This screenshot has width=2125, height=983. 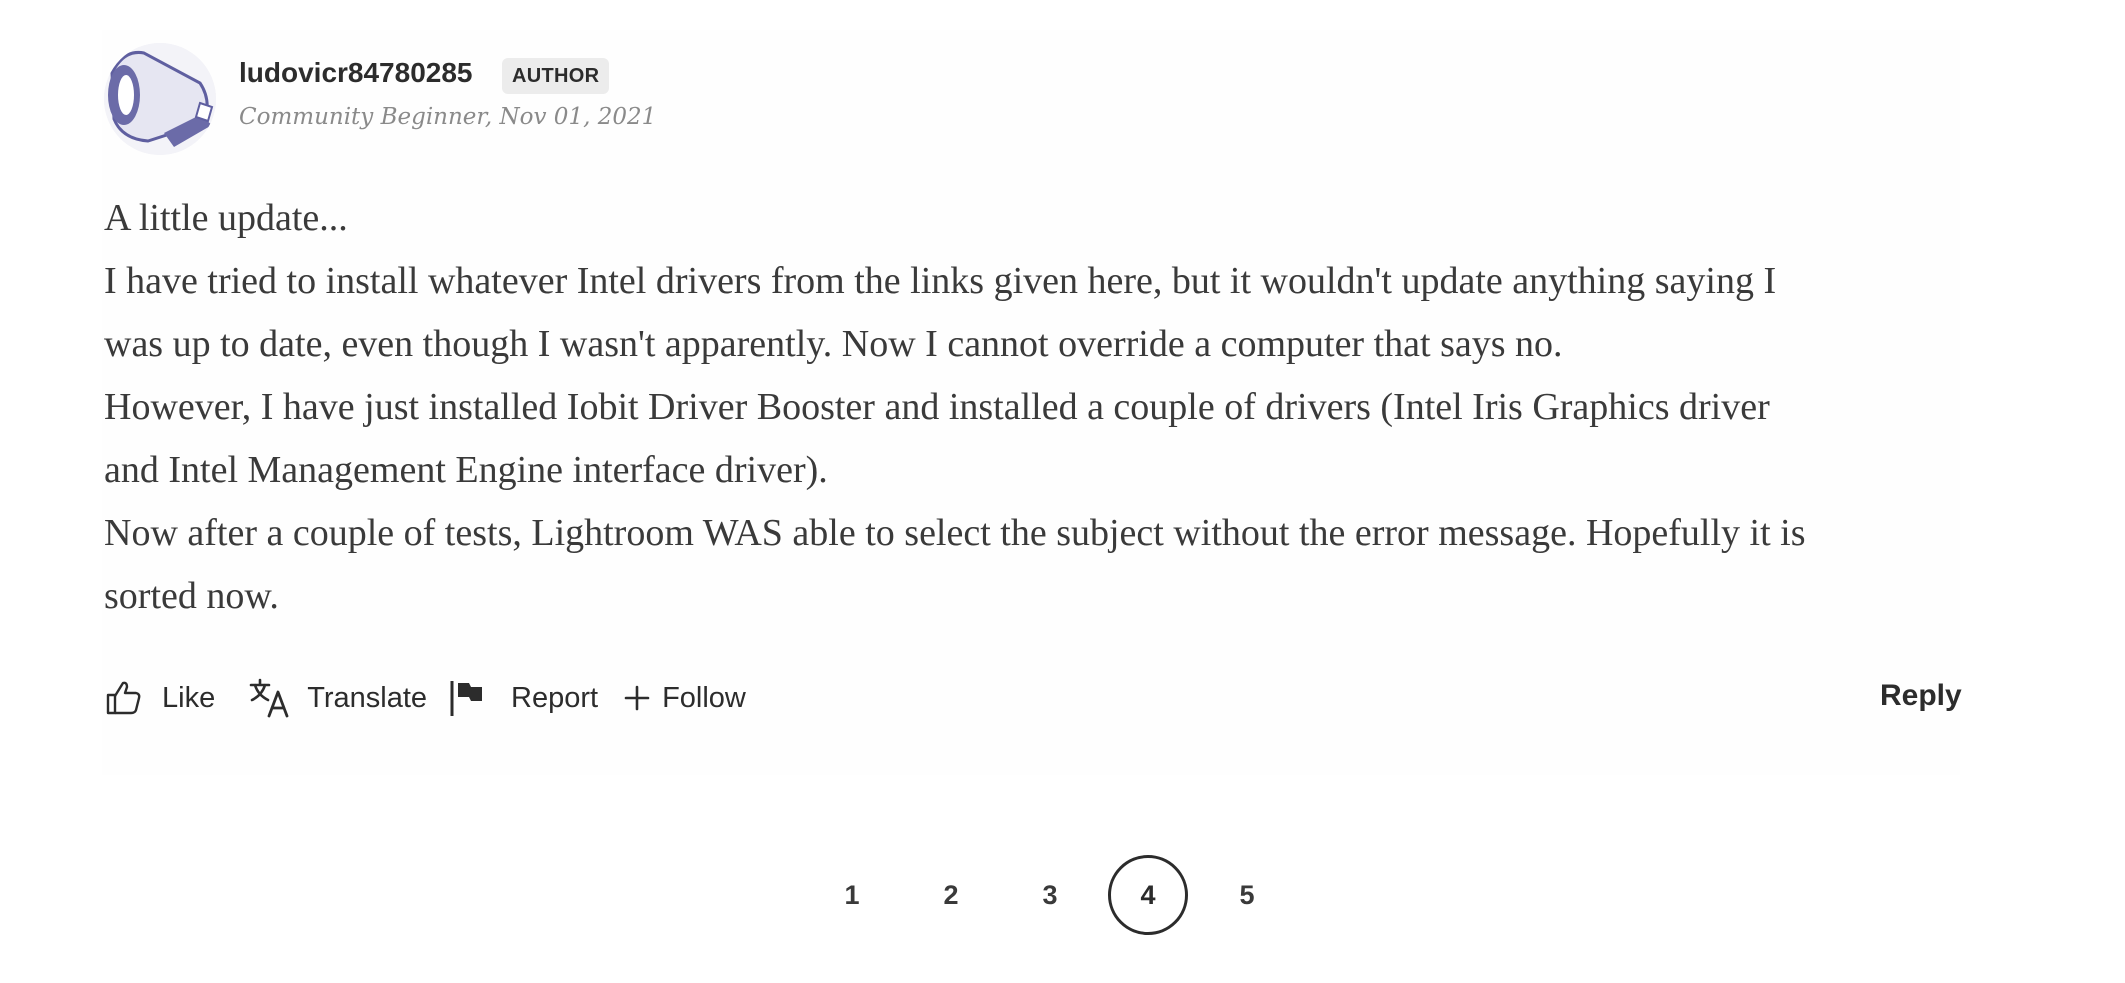 What do you see at coordinates (1247, 895) in the screenshot?
I see `page-5: 5` at bounding box center [1247, 895].